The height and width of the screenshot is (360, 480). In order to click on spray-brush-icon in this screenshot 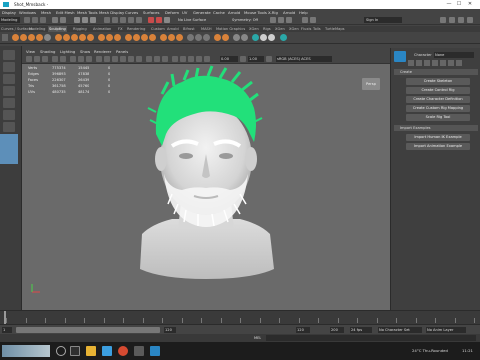, I will do `click(74, 37)`.